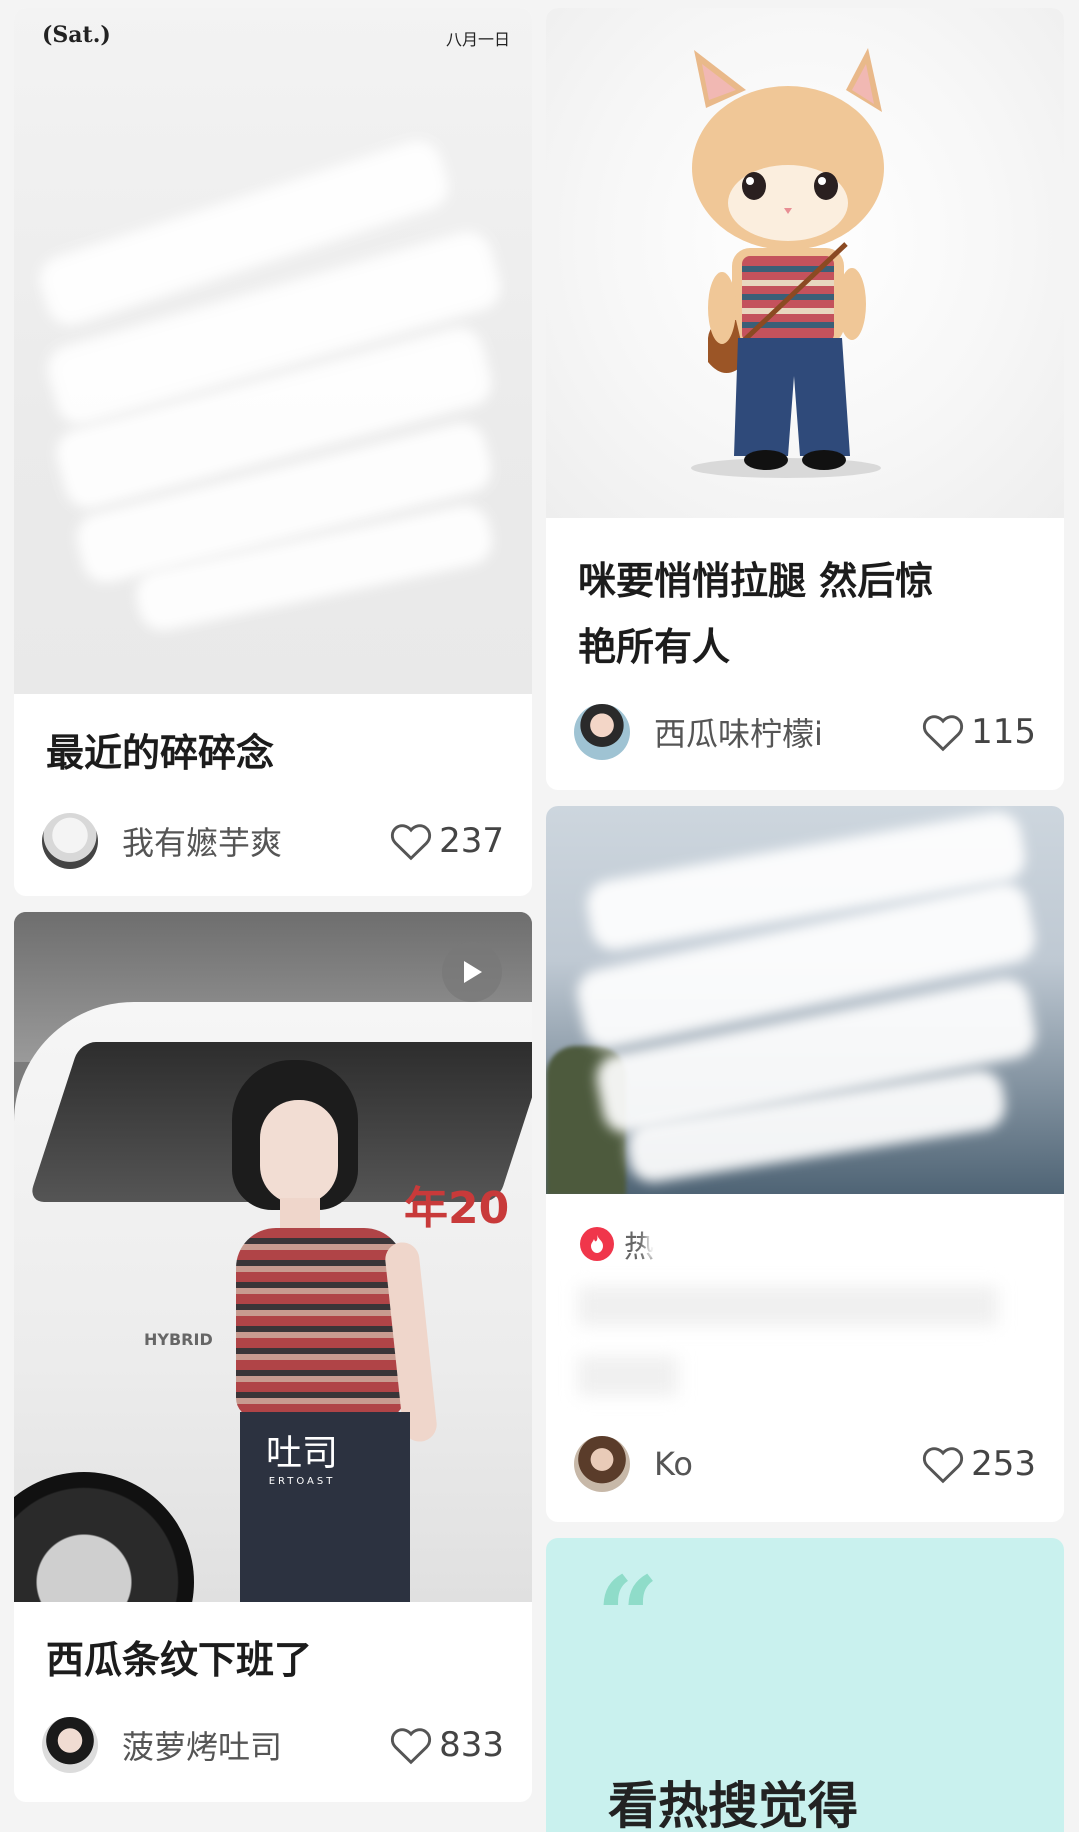 Image resolution: width=1079 pixels, height=1832 pixels. I want to click on author-name: 西瓜味柠檬i, so click(787, 732).